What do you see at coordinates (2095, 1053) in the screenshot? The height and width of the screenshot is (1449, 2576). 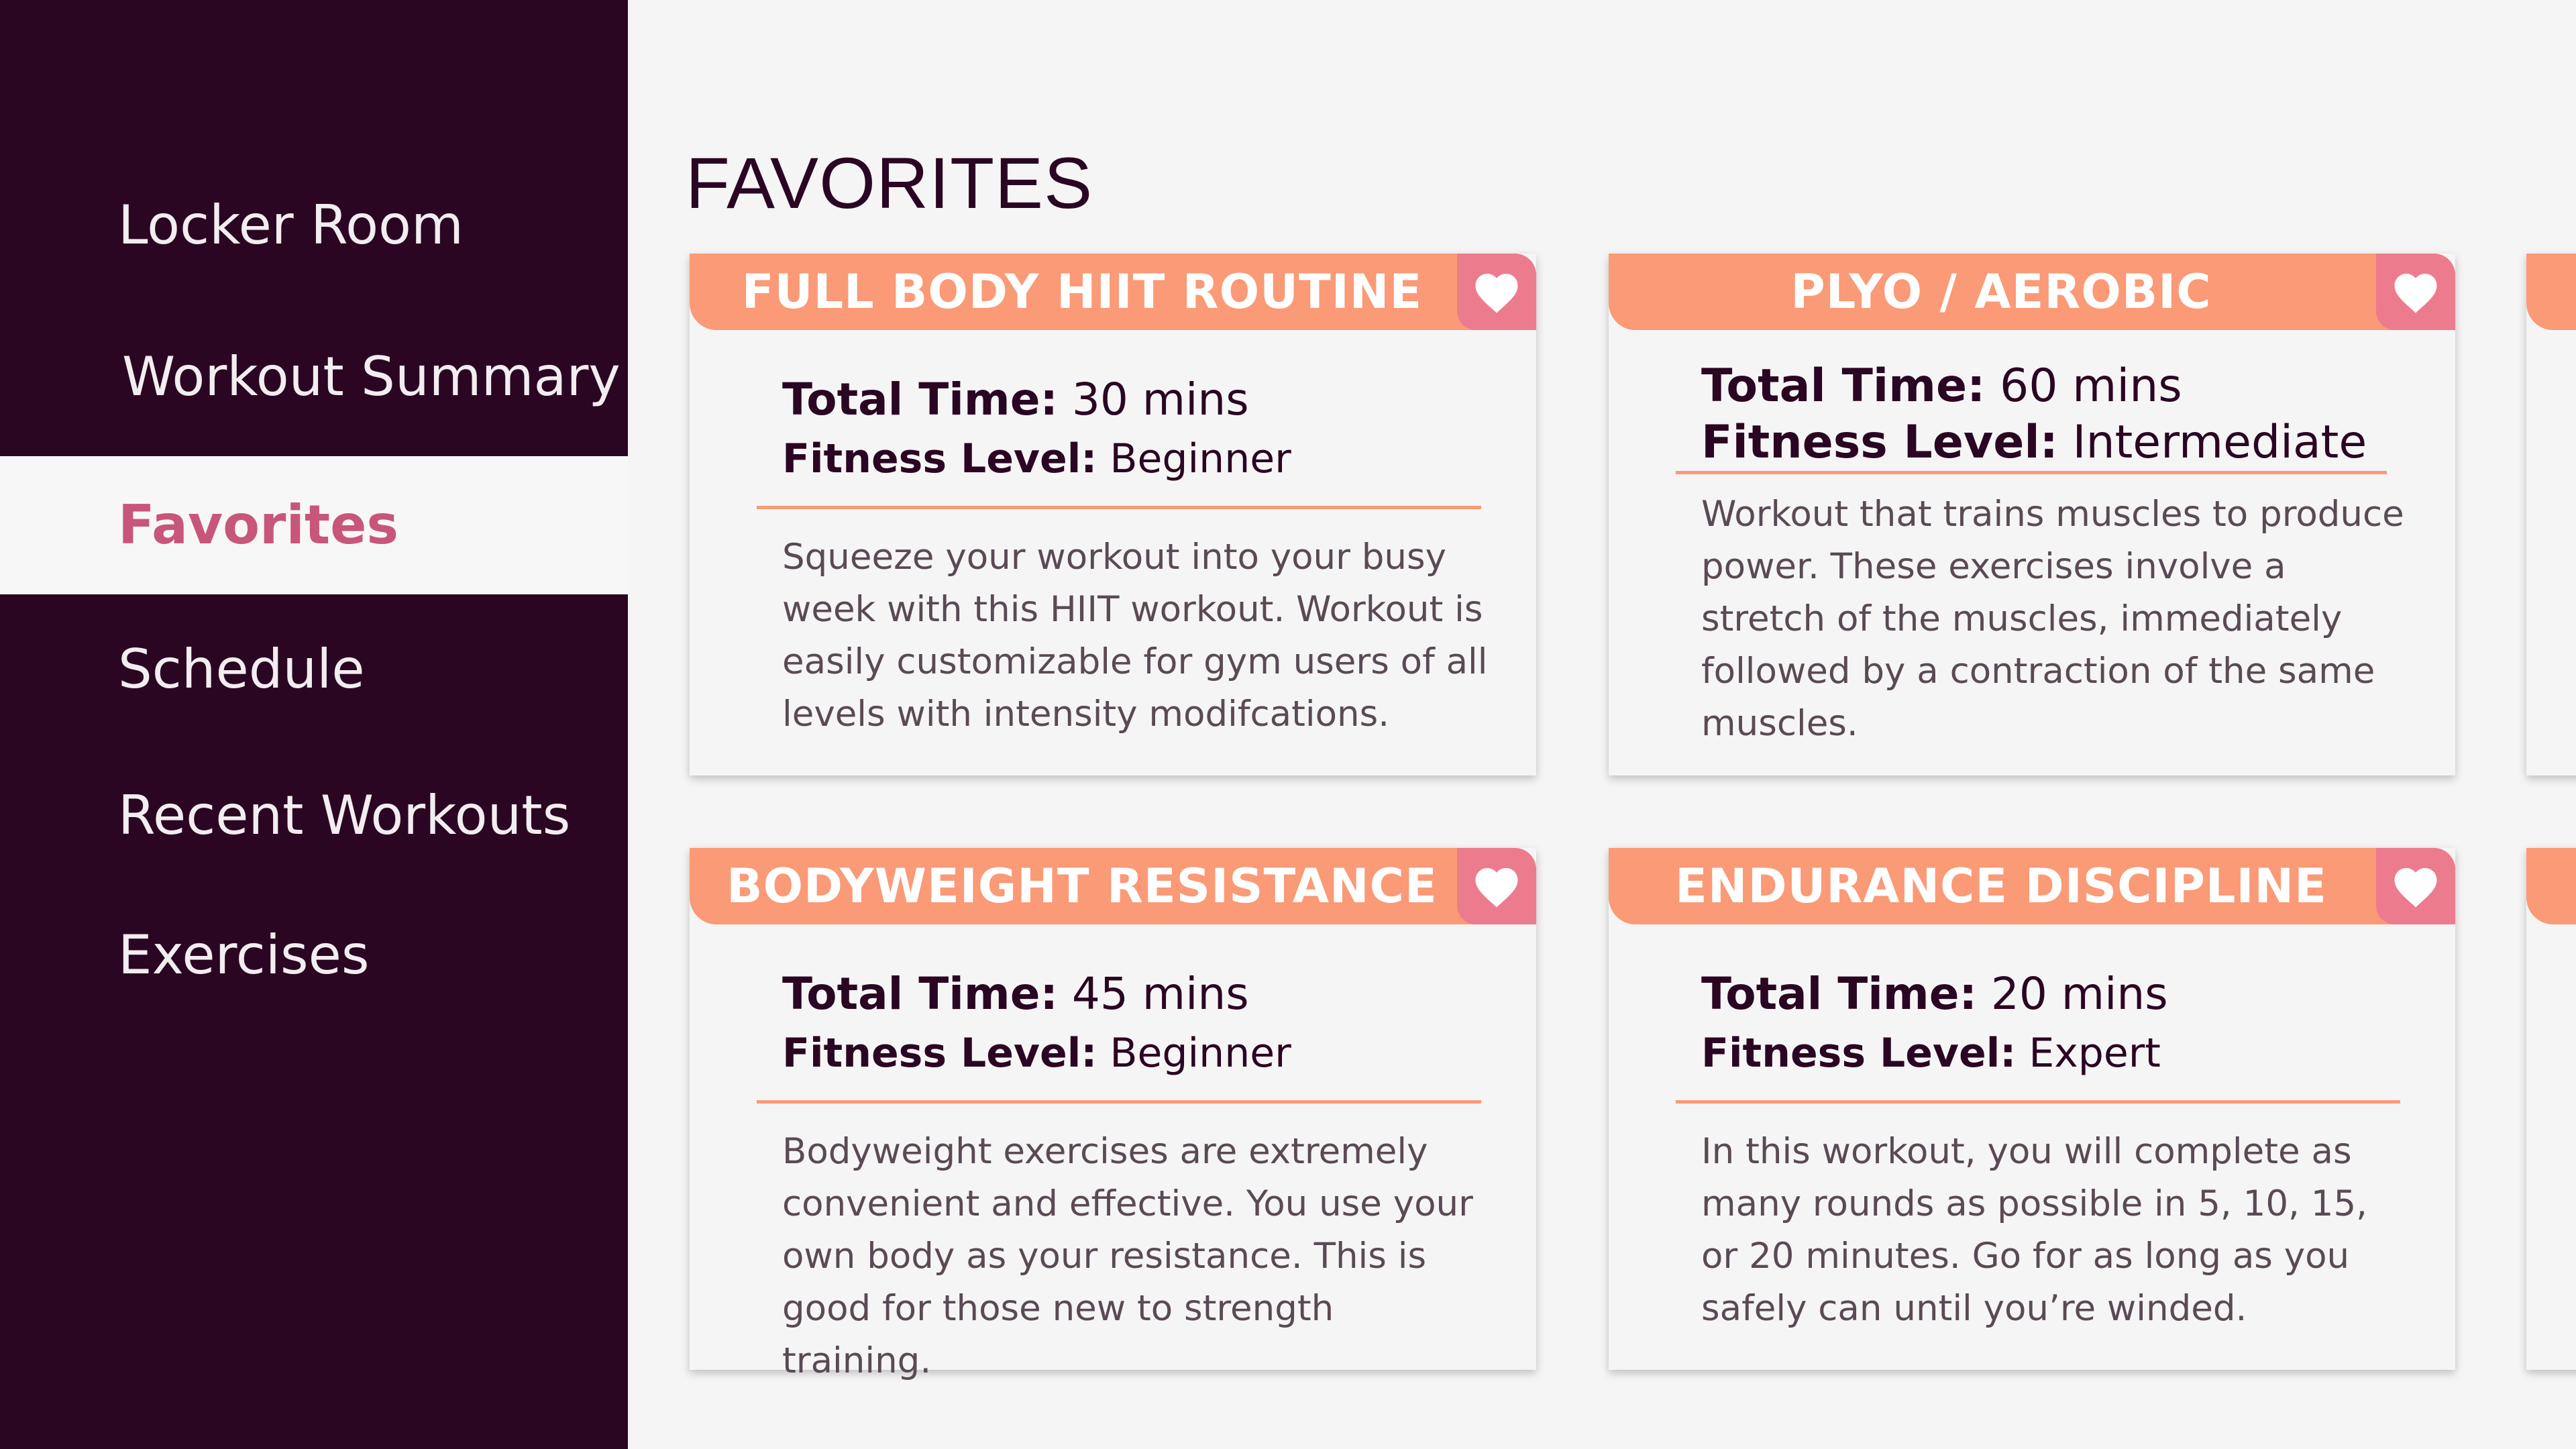 I see `fitness-level-value: Expert` at bounding box center [2095, 1053].